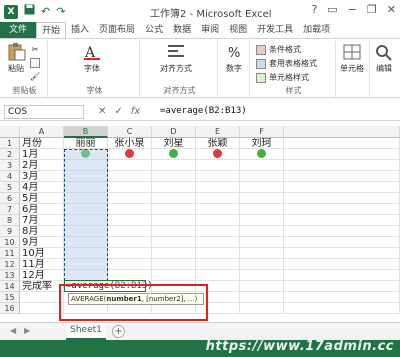 The height and width of the screenshot is (357, 400). Describe the element at coordinates (42, 143) in the screenshot. I see `cell-a1: 月份` at that location.